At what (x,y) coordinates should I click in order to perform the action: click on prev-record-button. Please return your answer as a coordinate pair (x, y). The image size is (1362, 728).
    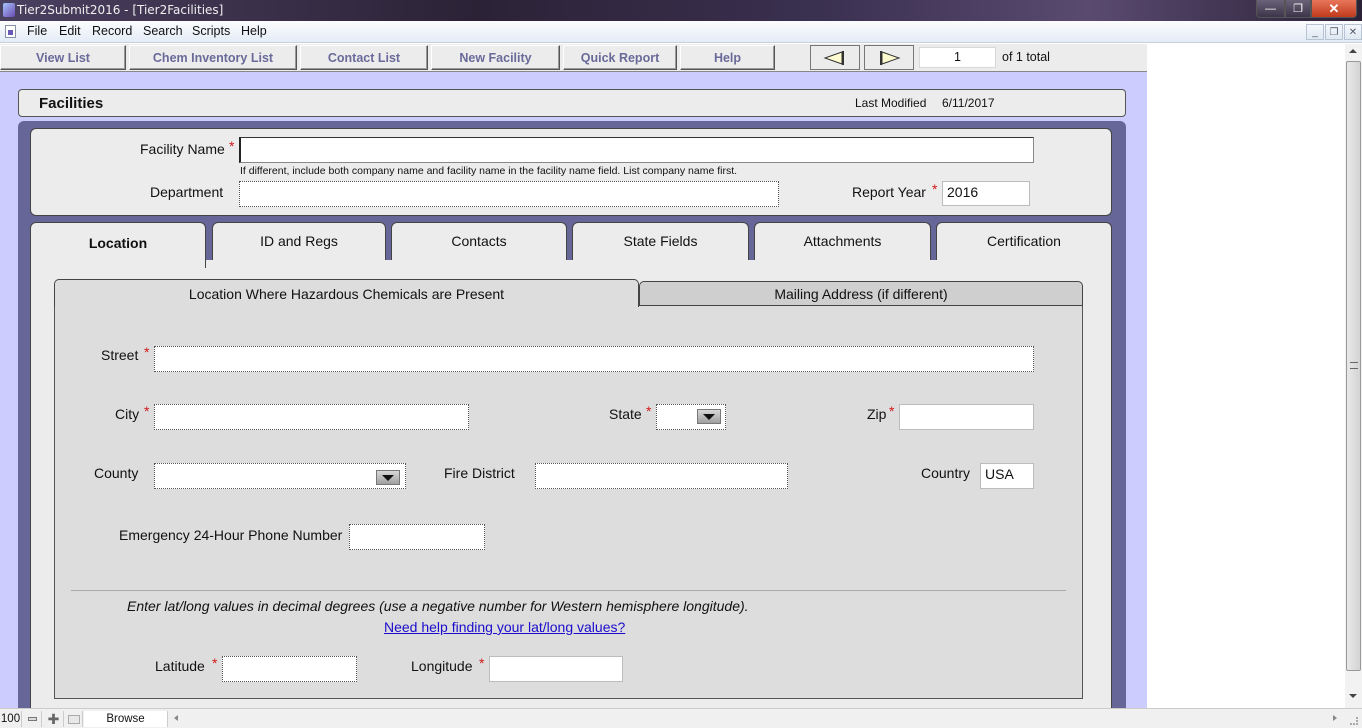
    Looking at the image, I should click on (835, 57).